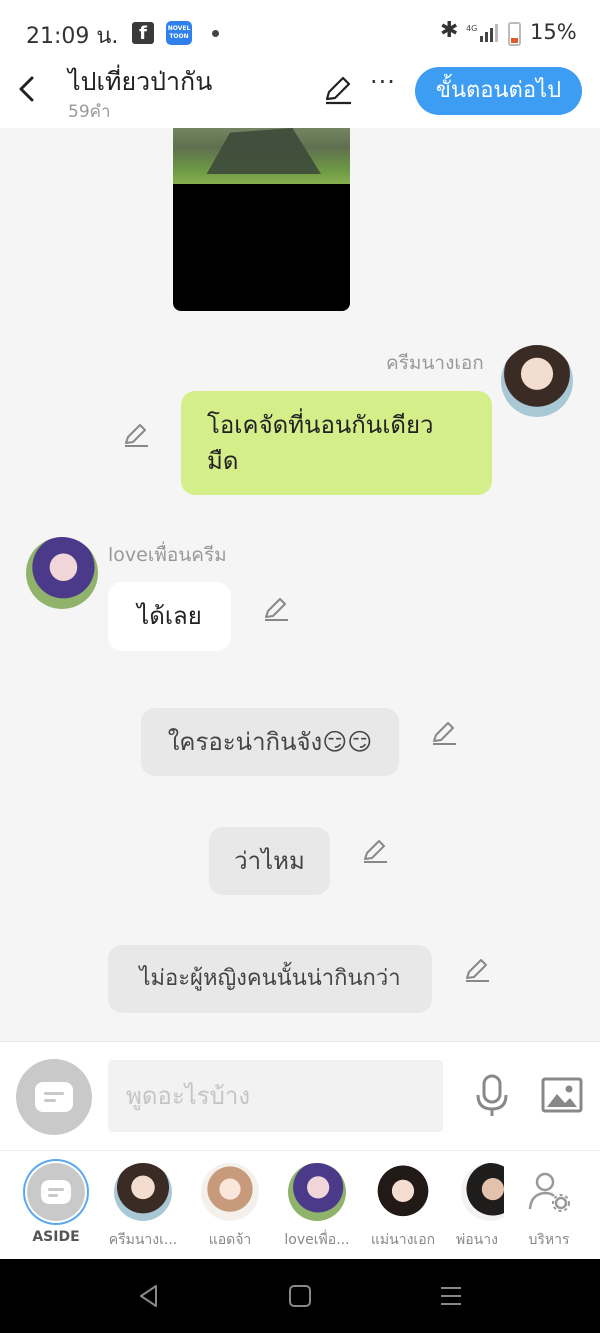 The width and height of the screenshot is (600, 1333). I want to click on character-tab: พ่อนาง, so click(475, 1209).